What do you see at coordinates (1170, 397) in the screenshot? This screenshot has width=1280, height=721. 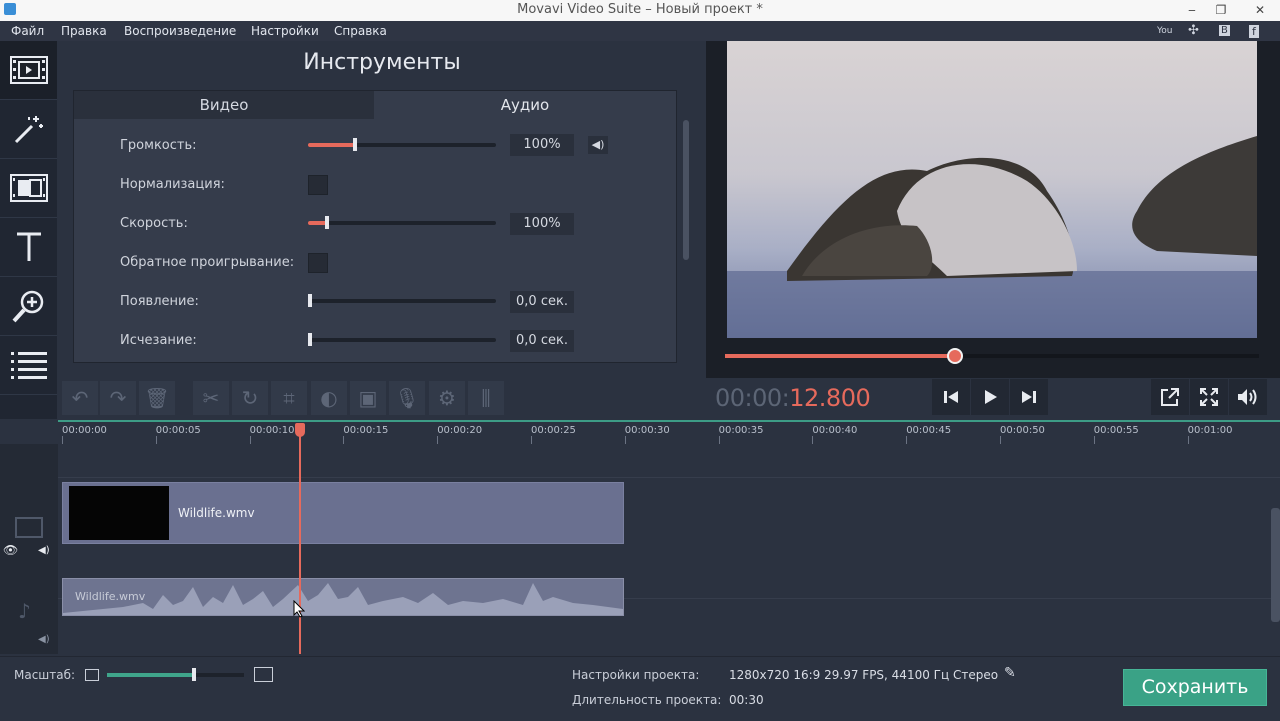 I see `detach-preview-button` at bounding box center [1170, 397].